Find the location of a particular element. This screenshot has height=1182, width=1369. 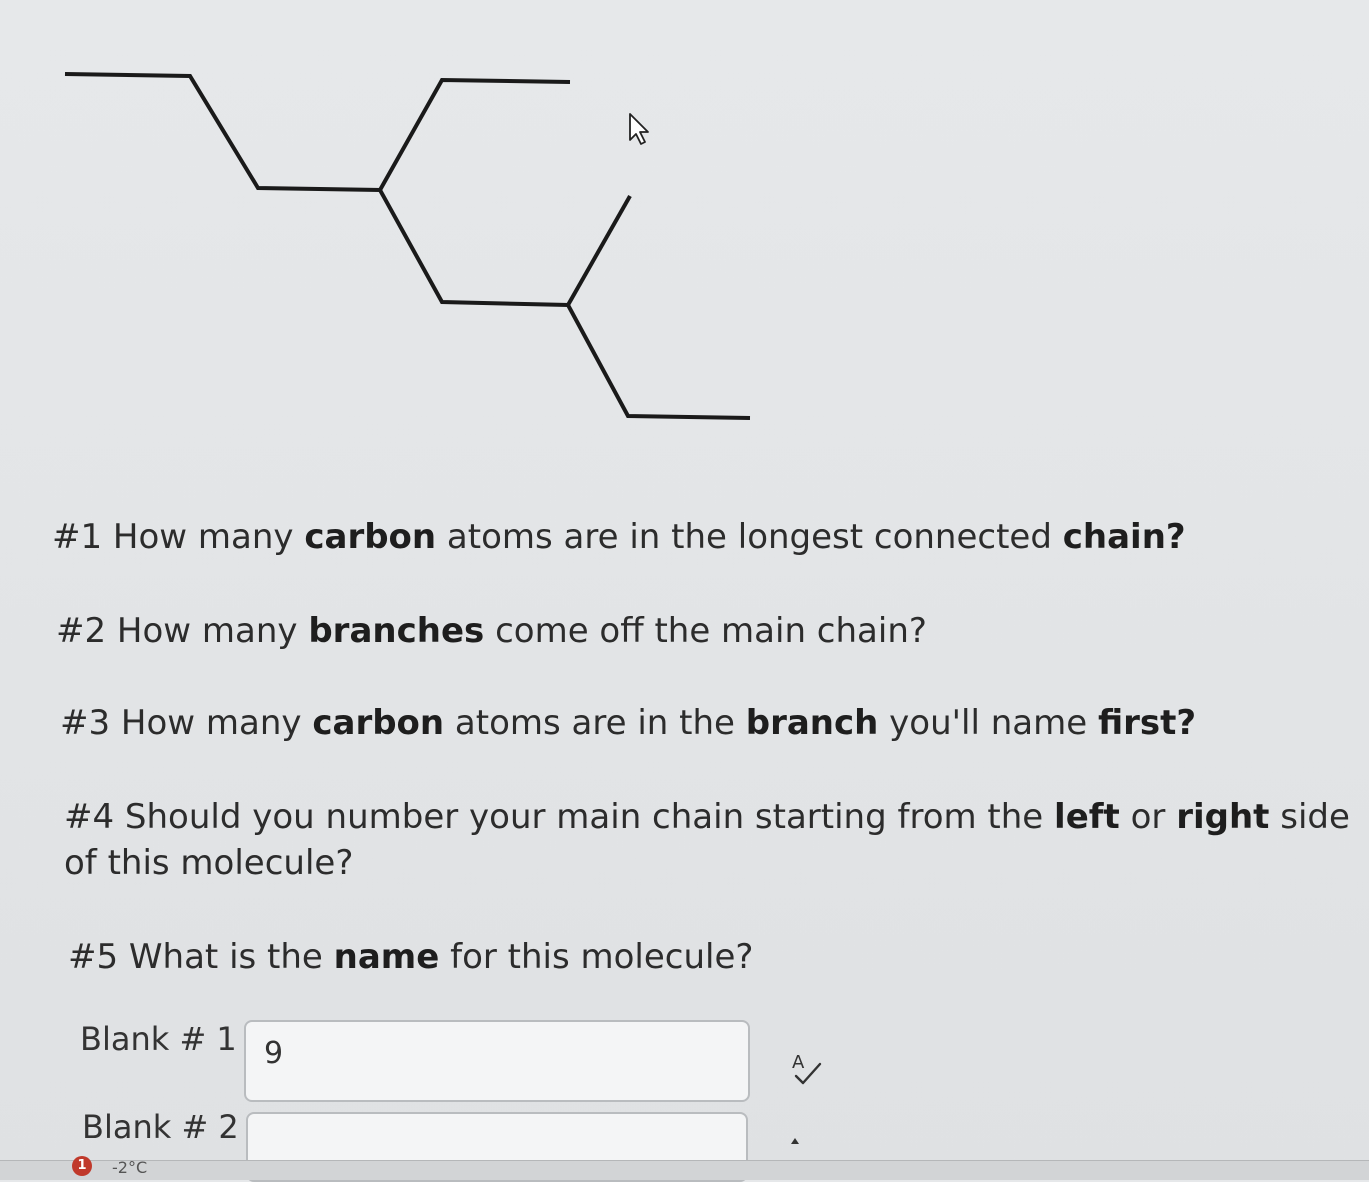

molecule-branch-lower is located at coordinates (599, 250).